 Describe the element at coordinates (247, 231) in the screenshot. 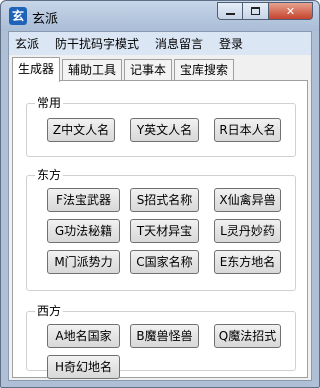

I see `button-elixirs: L灵丹妙药` at that location.